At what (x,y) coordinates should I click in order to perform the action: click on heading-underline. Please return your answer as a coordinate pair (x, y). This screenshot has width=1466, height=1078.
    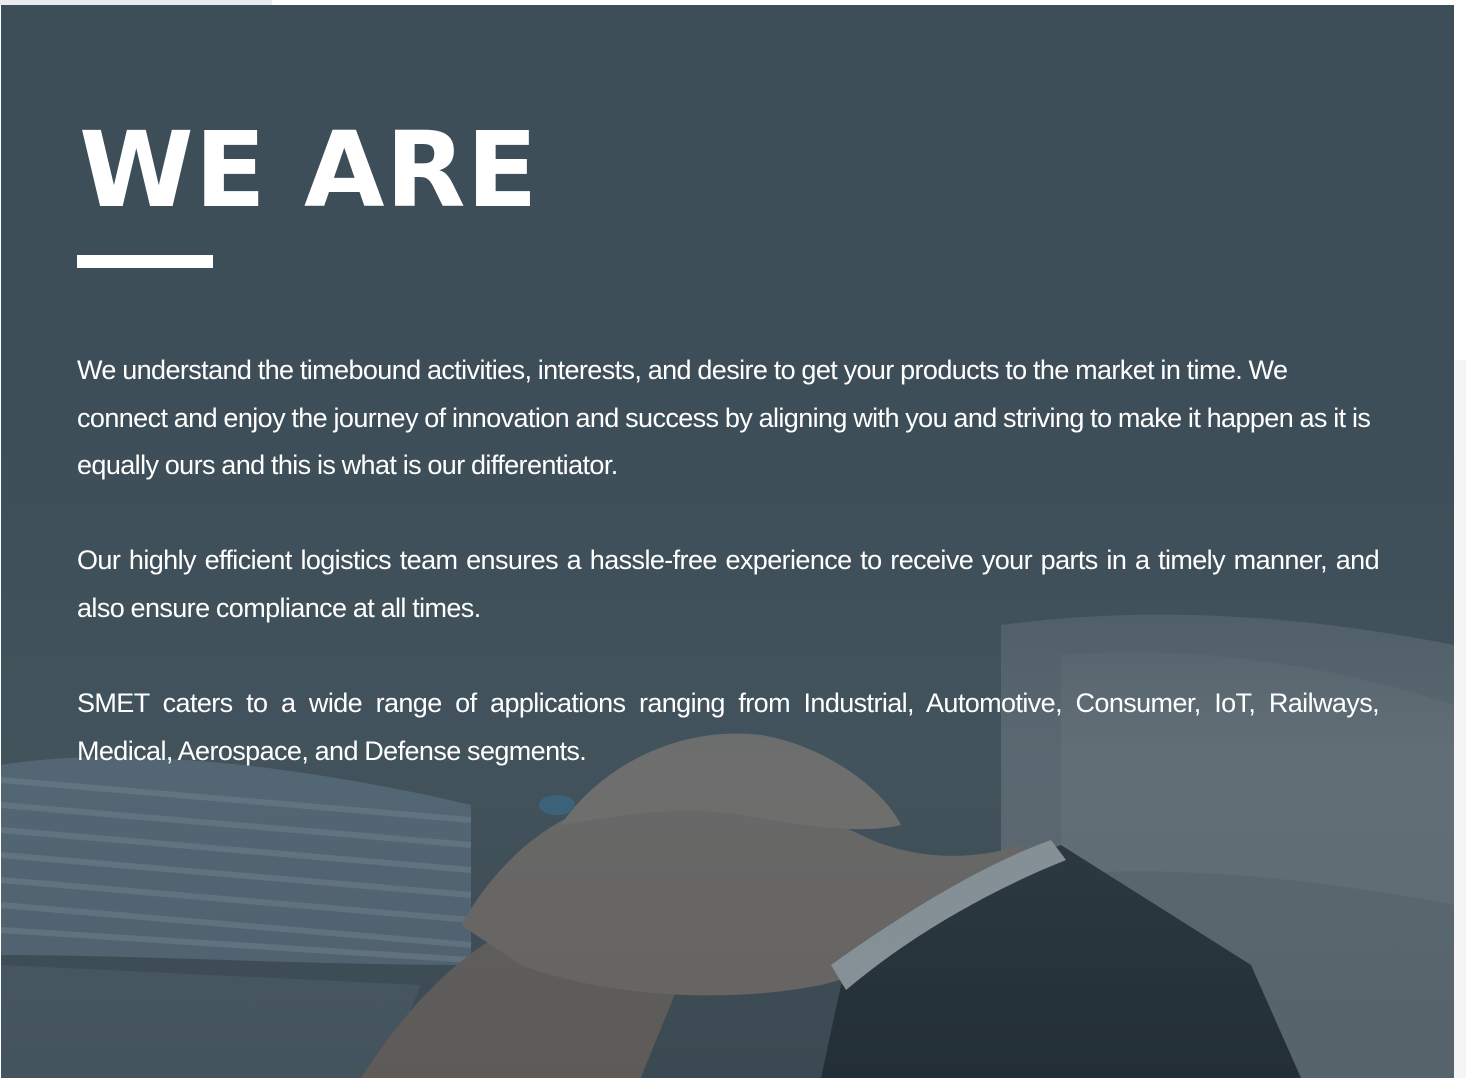
    Looking at the image, I should click on (145, 261).